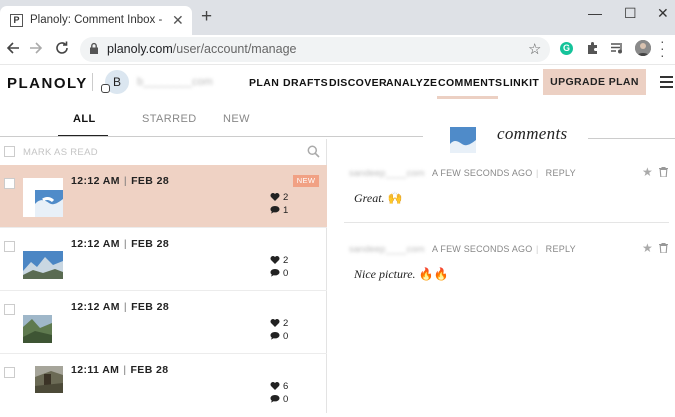  Describe the element at coordinates (236, 119) in the screenshot. I see `tab-new: NEW` at that location.